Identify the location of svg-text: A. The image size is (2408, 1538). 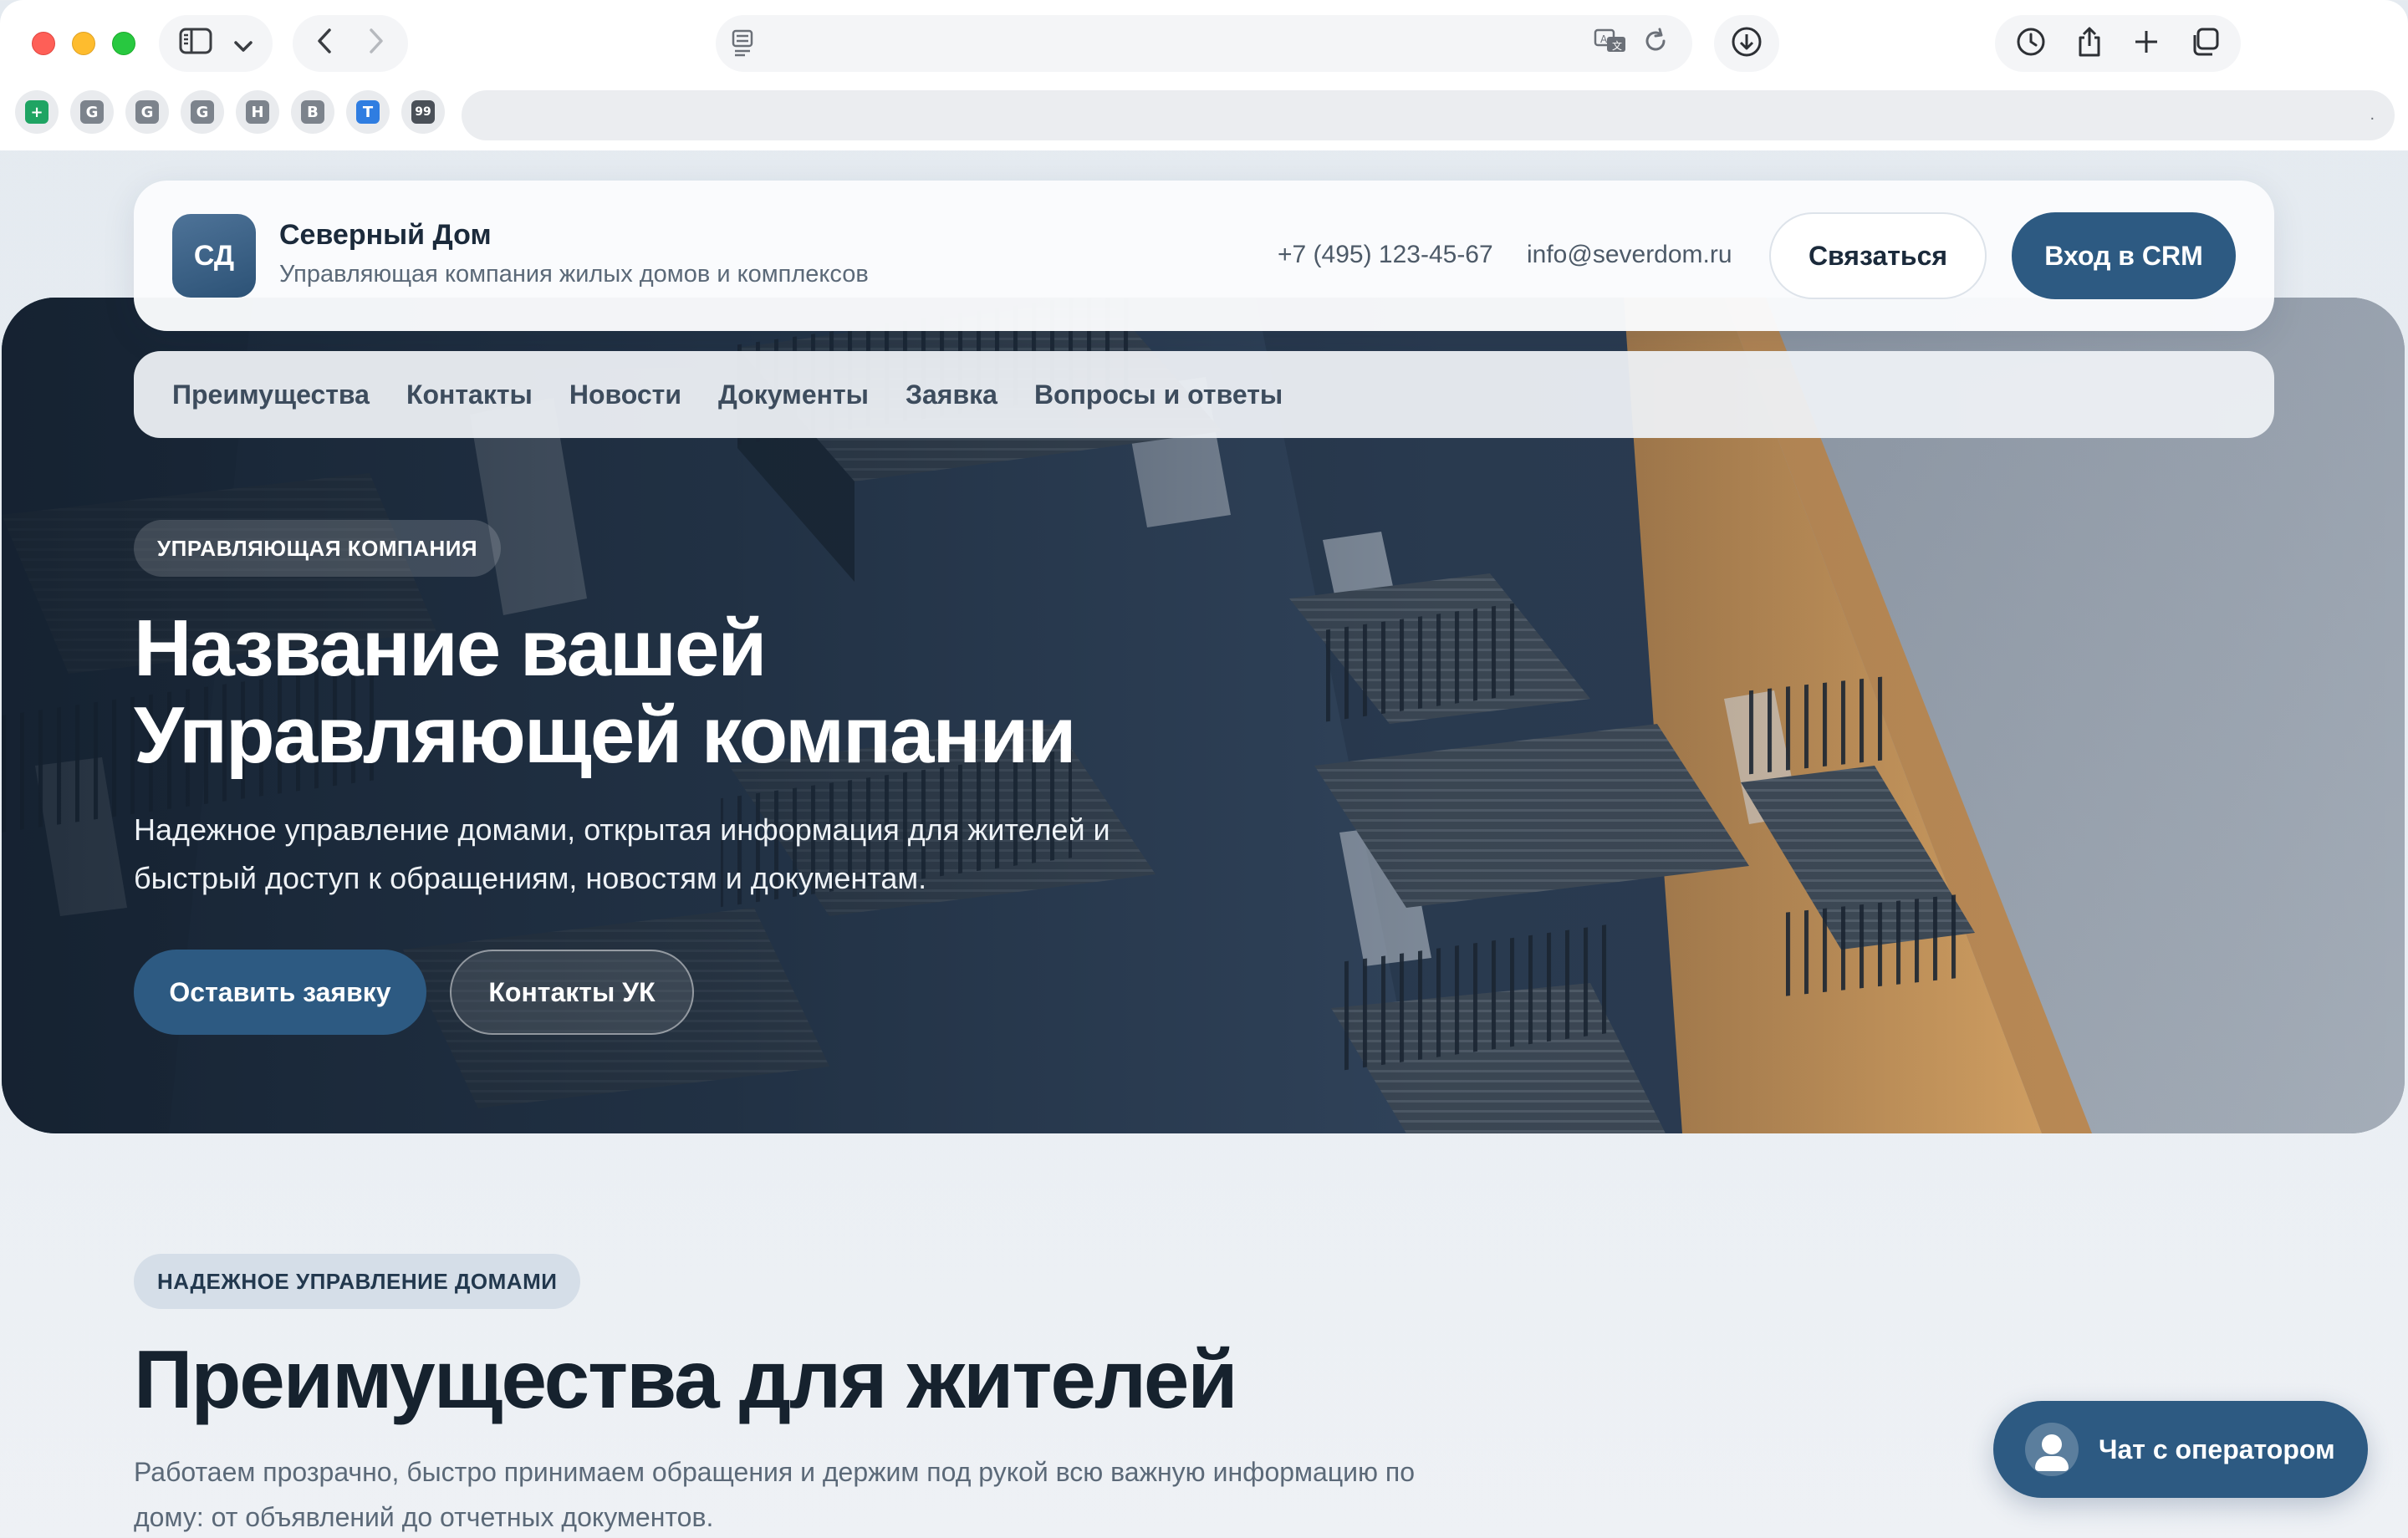
(1604, 39).